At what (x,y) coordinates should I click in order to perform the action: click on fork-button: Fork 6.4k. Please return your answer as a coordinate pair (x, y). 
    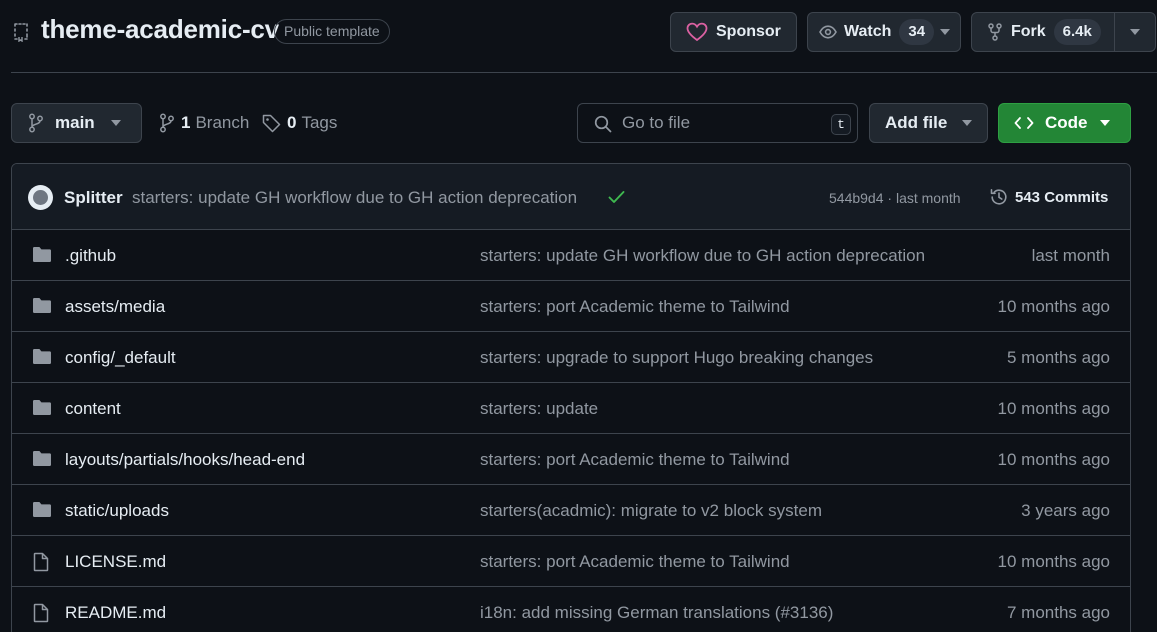
    Looking at the image, I should click on (1063, 32).